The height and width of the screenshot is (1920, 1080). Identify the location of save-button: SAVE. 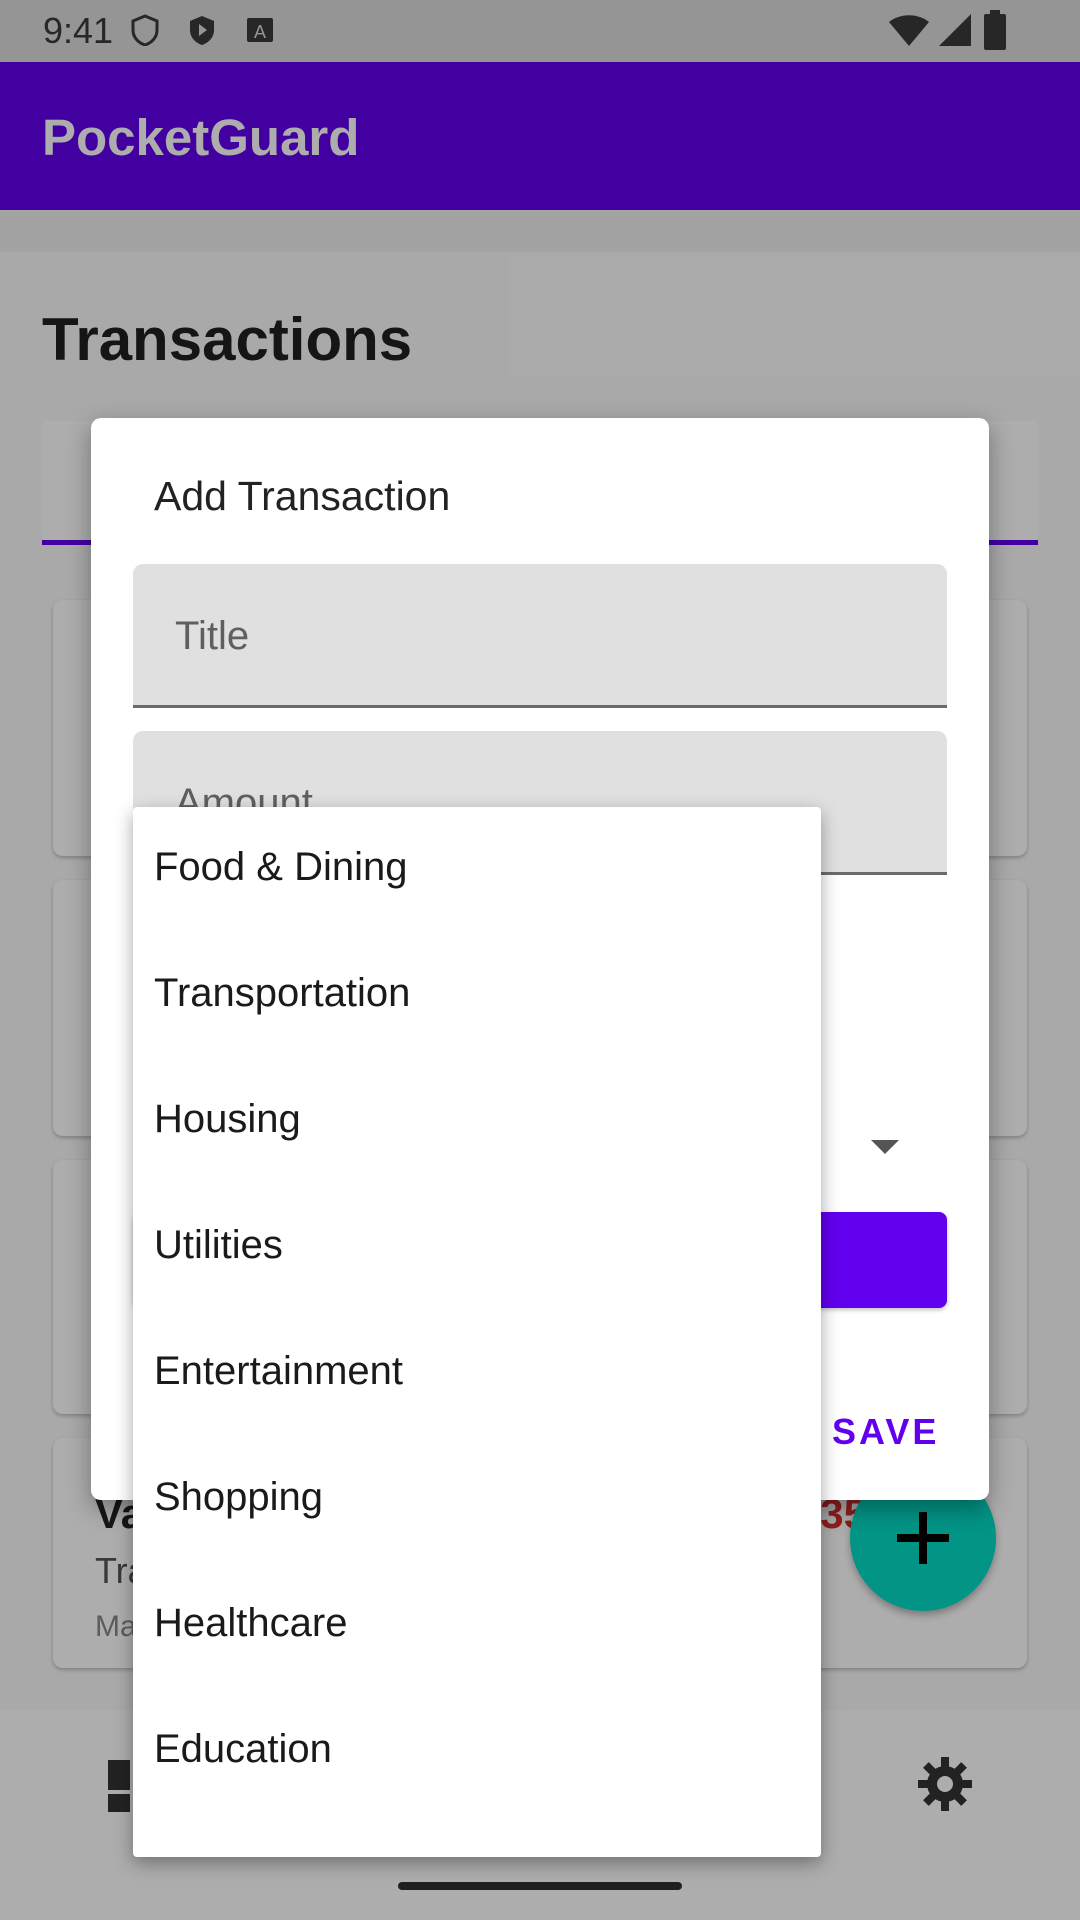
(885, 1432).